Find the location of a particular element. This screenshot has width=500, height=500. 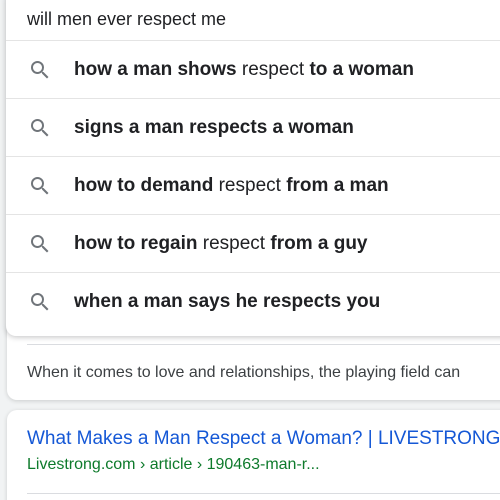

suggestion-bold-text: when a man says he respects you is located at coordinates (227, 301).